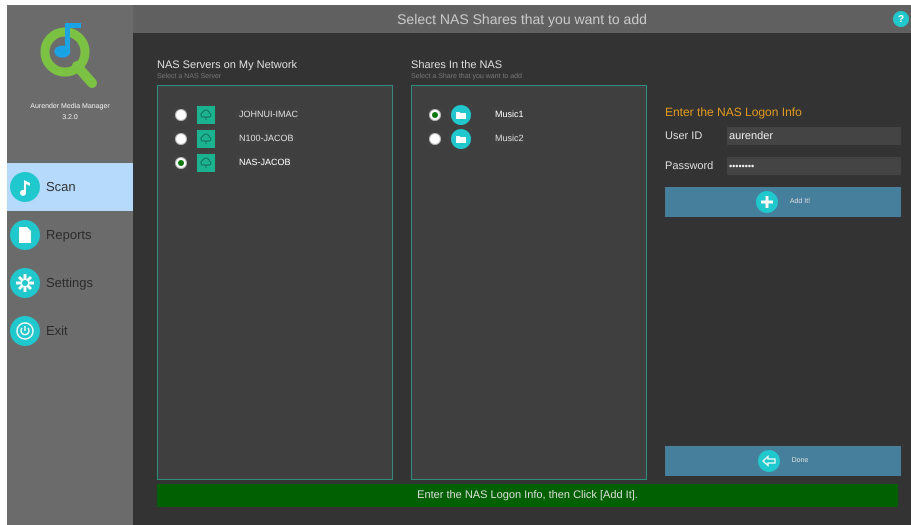 The width and height of the screenshot is (911, 525). I want to click on list-item: N100-JACOB, so click(266, 139).